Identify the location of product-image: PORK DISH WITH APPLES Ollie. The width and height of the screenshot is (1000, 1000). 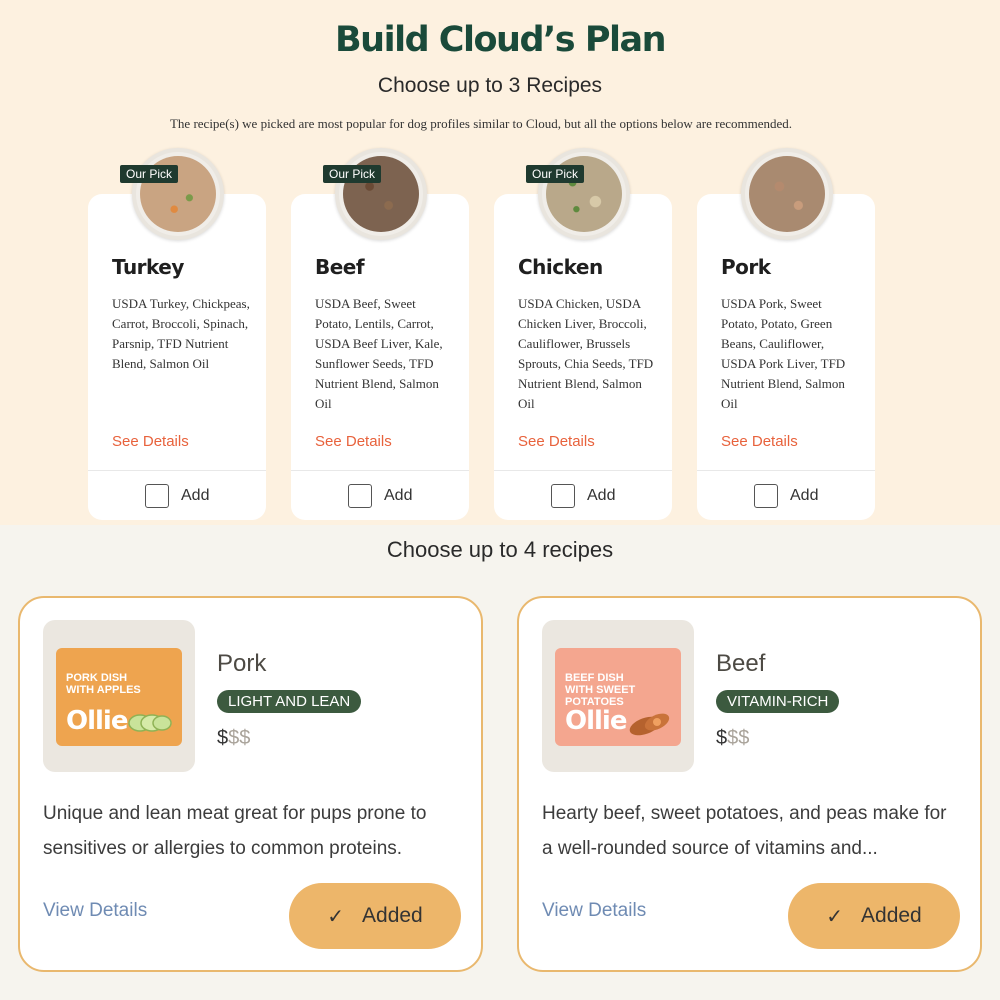
(119, 696).